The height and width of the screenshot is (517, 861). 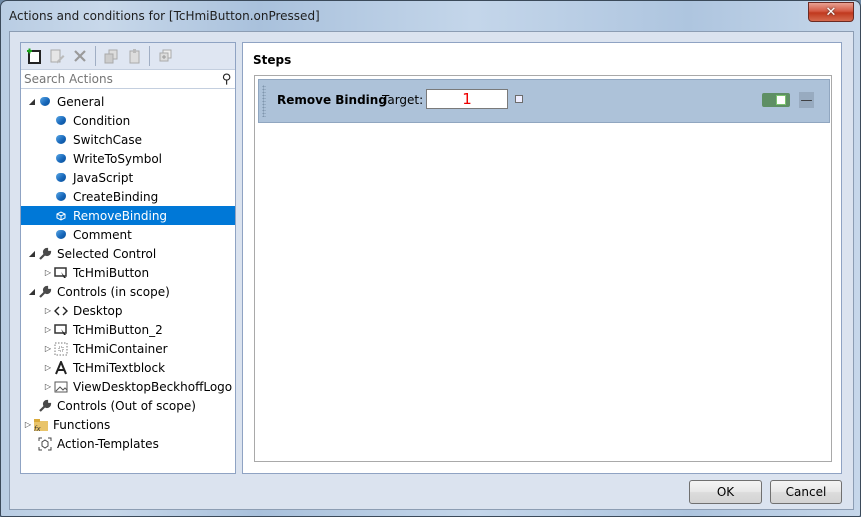 I want to click on search-icon: ⚲, so click(x=227, y=79).